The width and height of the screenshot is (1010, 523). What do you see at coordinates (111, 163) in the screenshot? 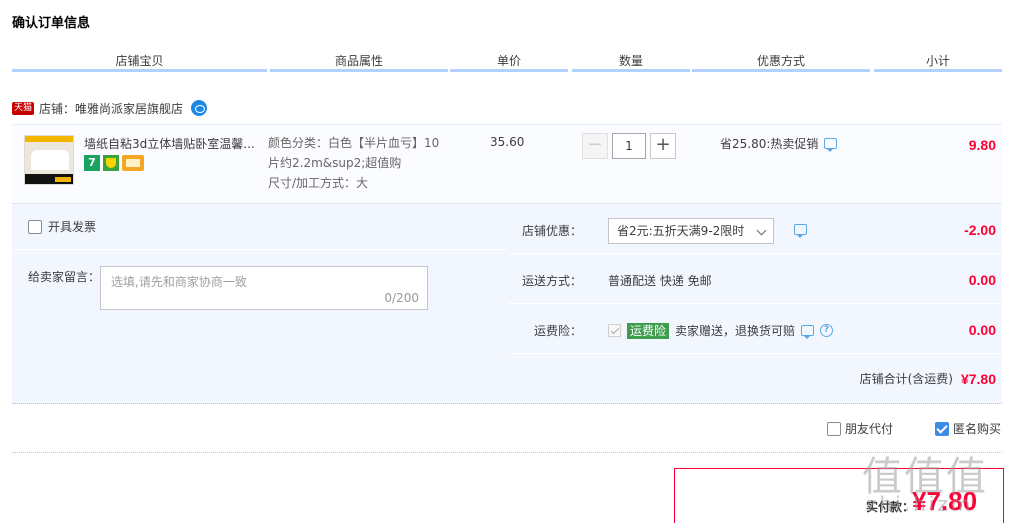
I see `guarantee-shield-icon` at bounding box center [111, 163].